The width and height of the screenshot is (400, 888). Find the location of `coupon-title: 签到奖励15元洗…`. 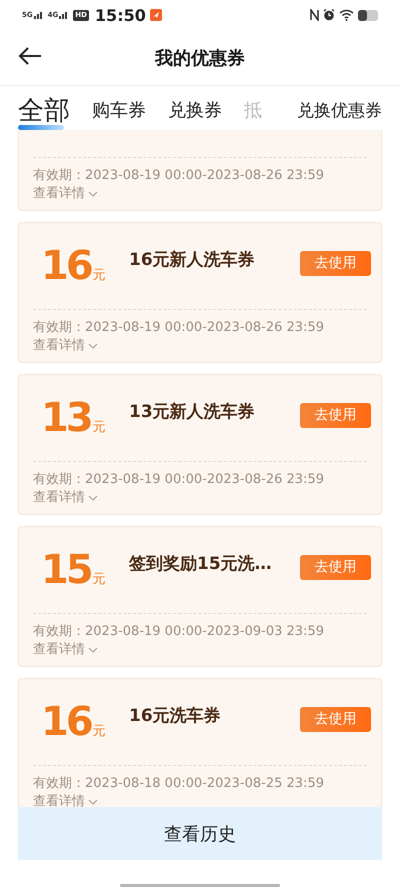

coupon-title: 签到奖励15元洗… is located at coordinates (200, 563).